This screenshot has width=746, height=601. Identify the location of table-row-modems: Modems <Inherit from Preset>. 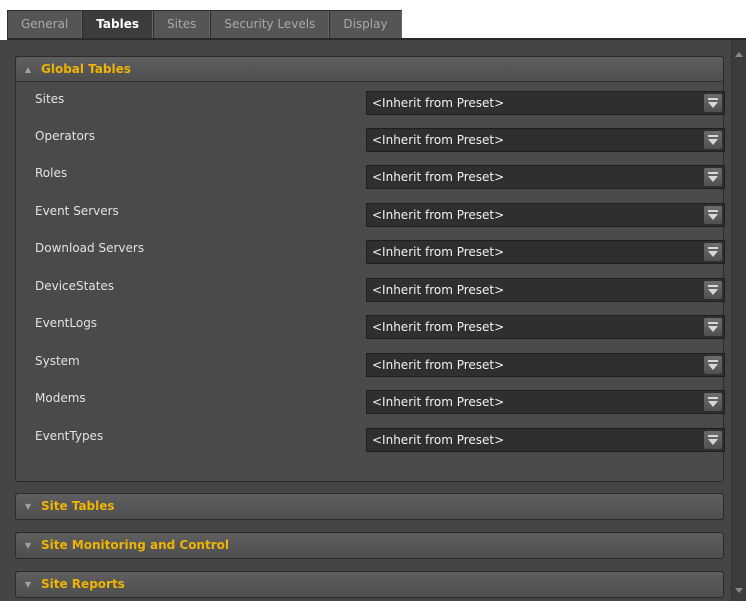
(380, 401).